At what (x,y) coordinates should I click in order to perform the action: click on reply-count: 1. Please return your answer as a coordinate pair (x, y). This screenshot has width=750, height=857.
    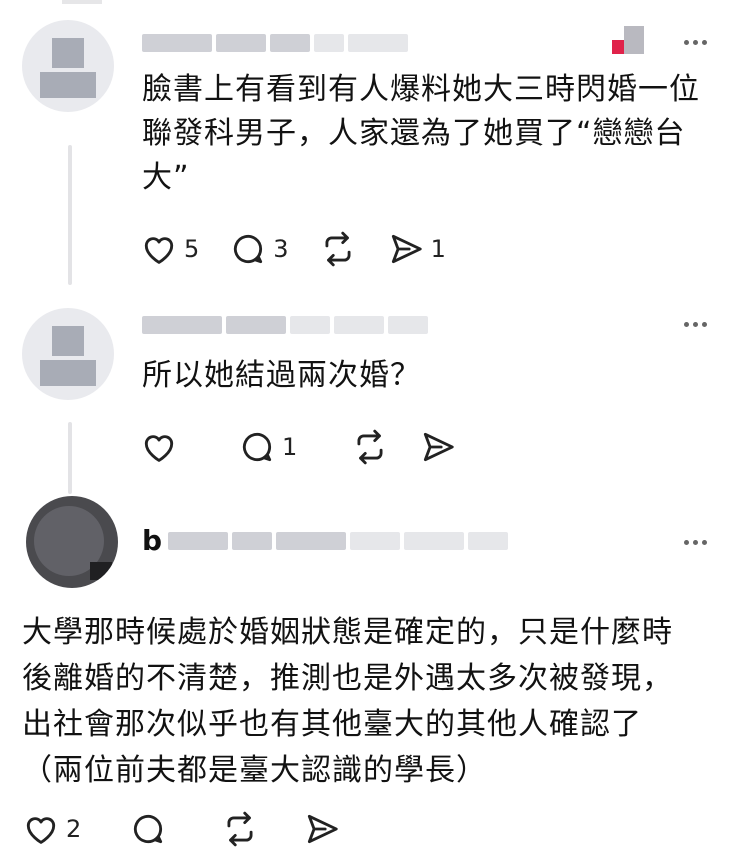
    Looking at the image, I should click on (290, 447).